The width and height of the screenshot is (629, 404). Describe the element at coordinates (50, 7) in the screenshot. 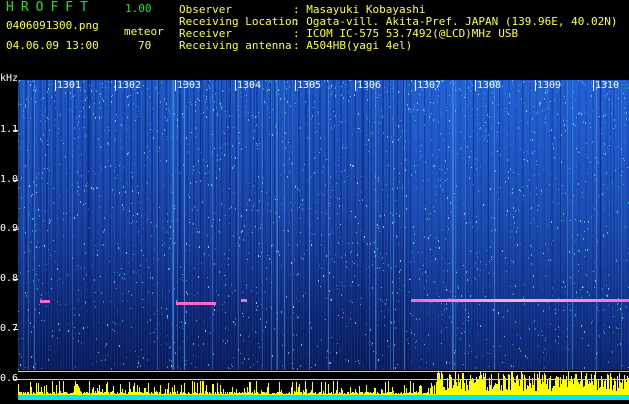

I see `app-title: HROFFT` at that location.